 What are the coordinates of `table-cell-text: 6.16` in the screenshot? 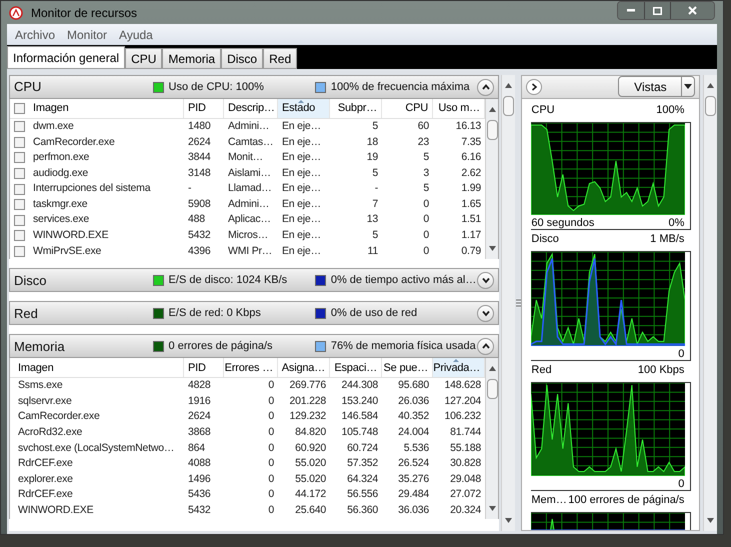 It's located at (471, 158).